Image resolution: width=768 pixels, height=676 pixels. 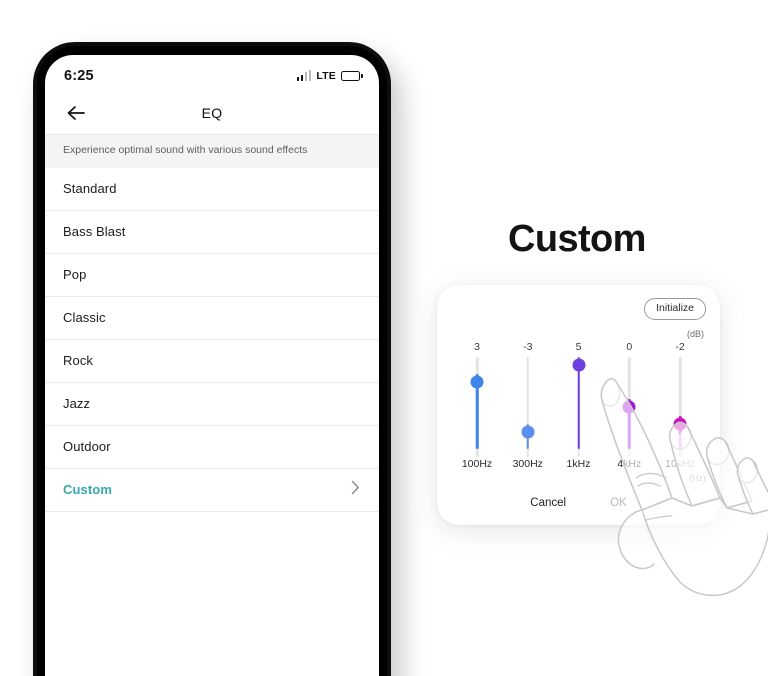 What do you see at coordinates (79, 76) in the screenshot?
I see `status-clock: 6:25` at bounding box center [79, 76].